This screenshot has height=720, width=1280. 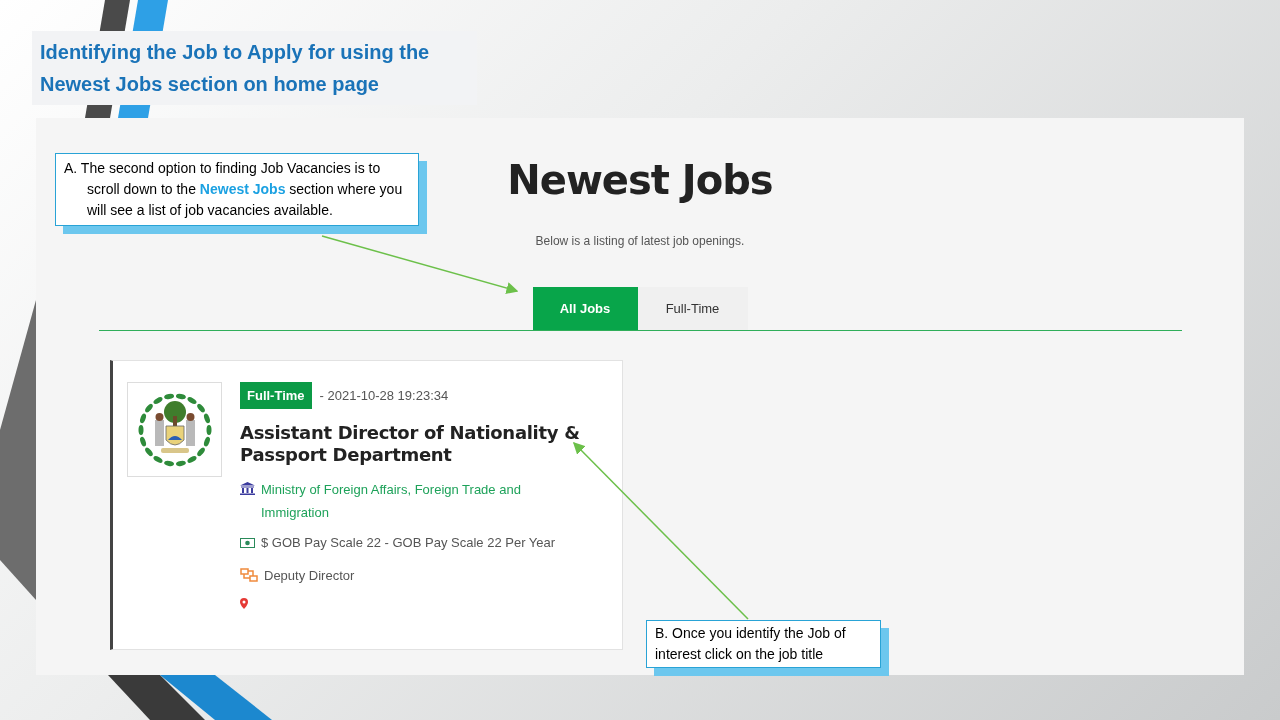 I want to click on location-pin-icon, so click(x=244, y=603).